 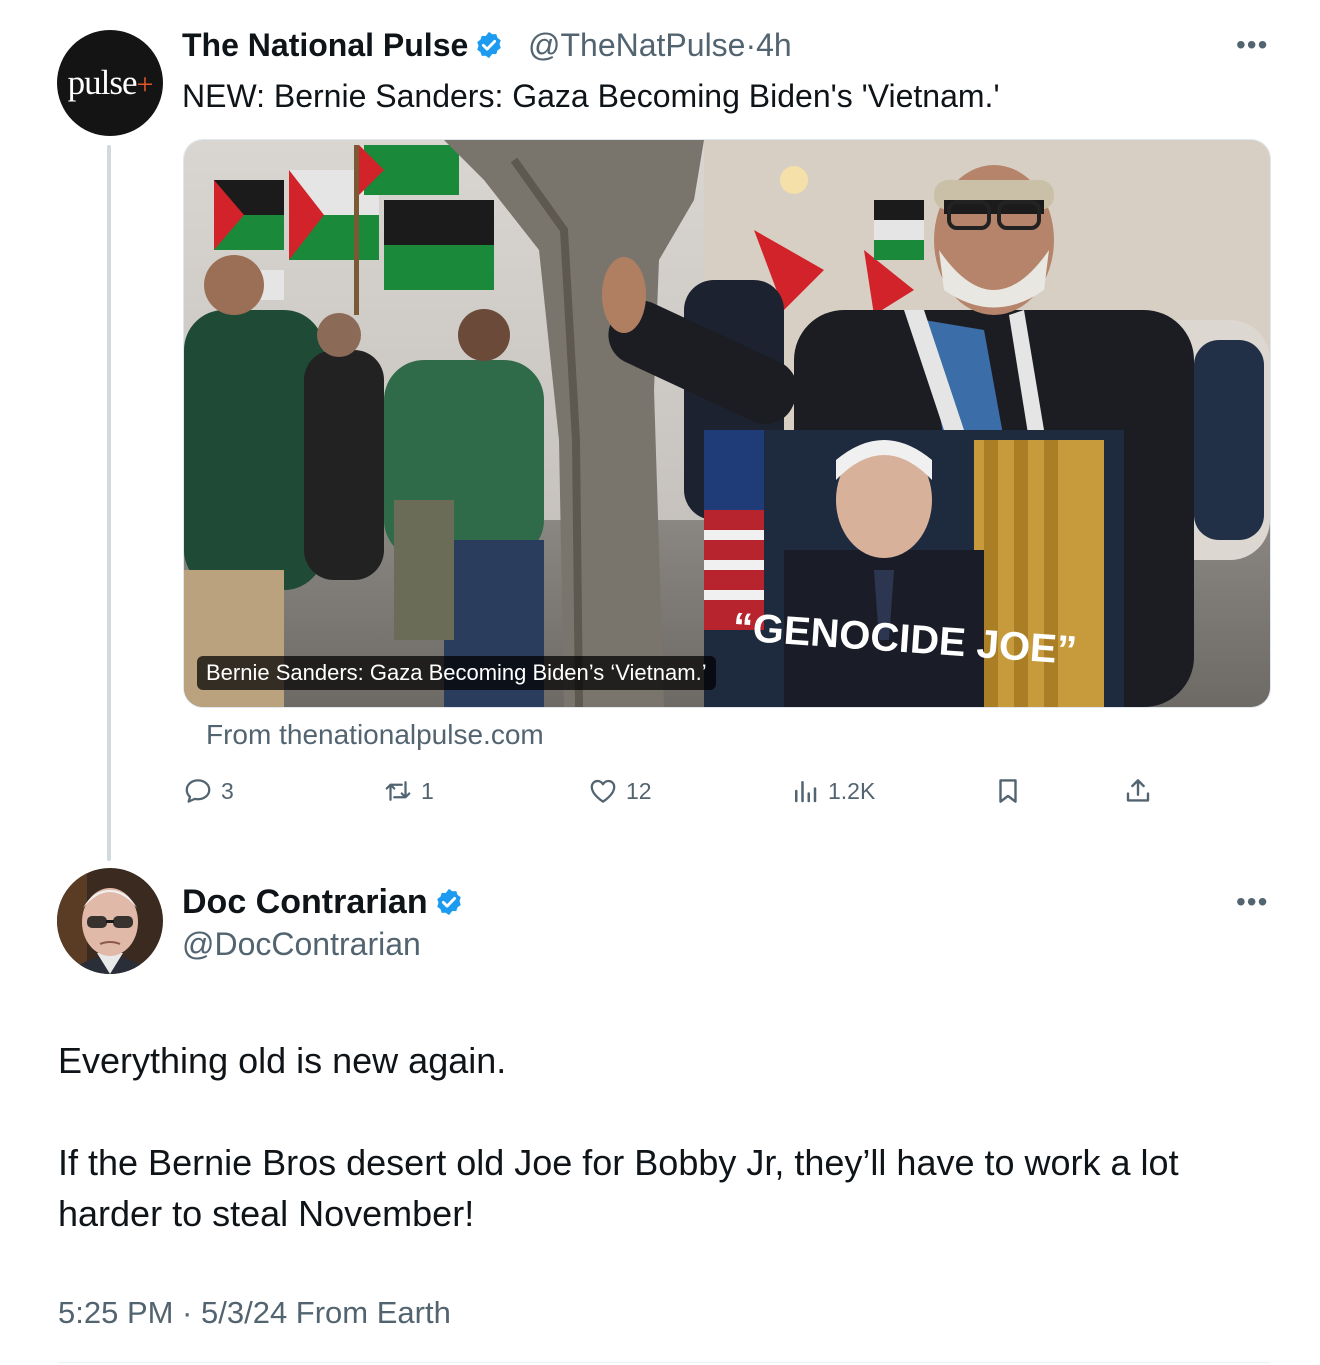 I want to click on reply-count: 3, so click(x=227, y=790).